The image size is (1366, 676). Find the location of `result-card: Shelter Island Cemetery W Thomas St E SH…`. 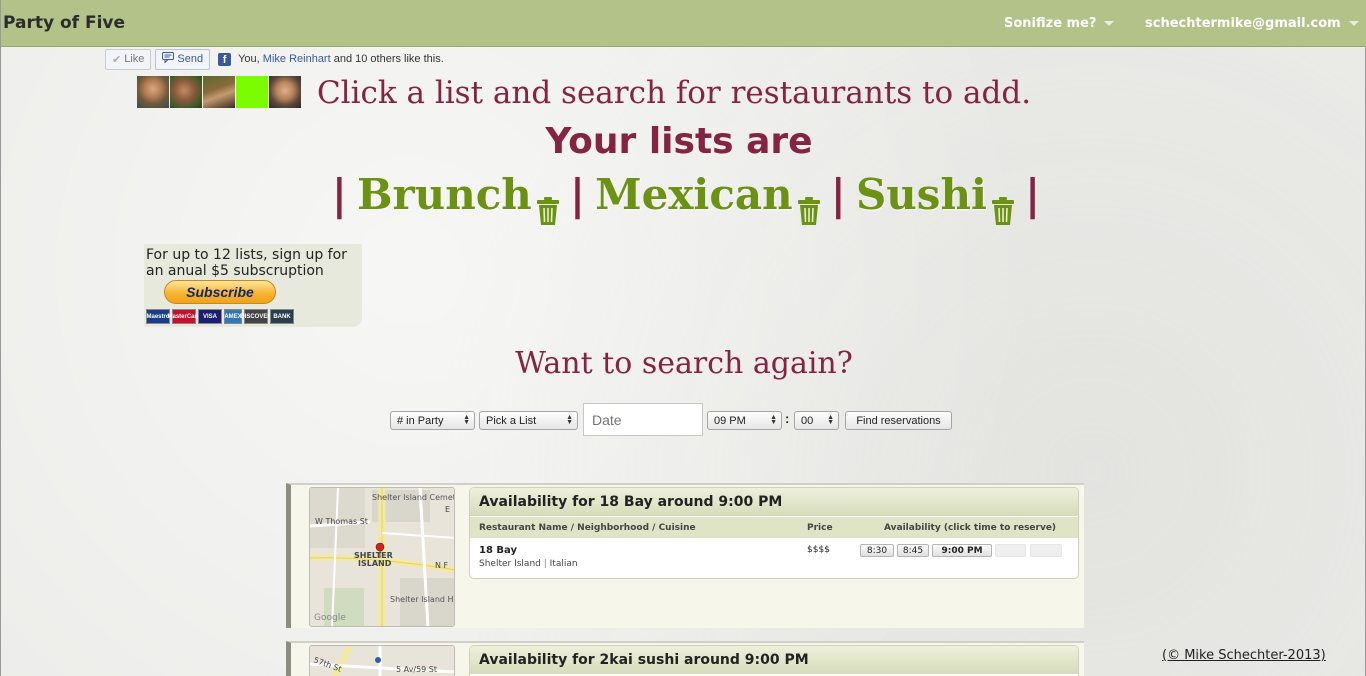

result-card: Shelter Island Cemetery W Thomas St E SH… is located at coordinates (685, 555).